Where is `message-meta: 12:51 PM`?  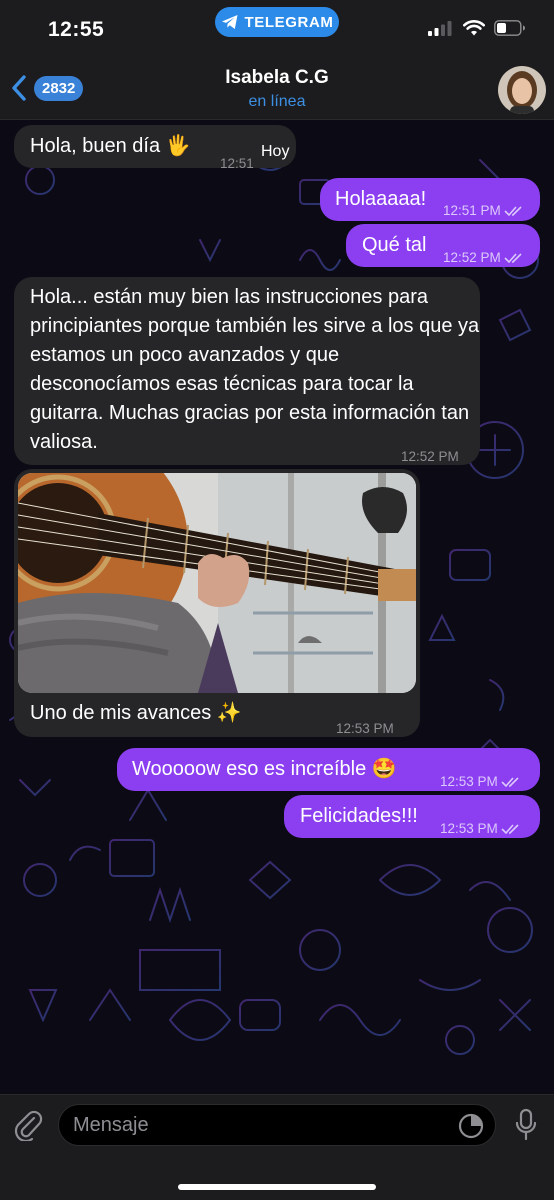 message-meta: 12:51 PM is located at coordinates (483, 210).